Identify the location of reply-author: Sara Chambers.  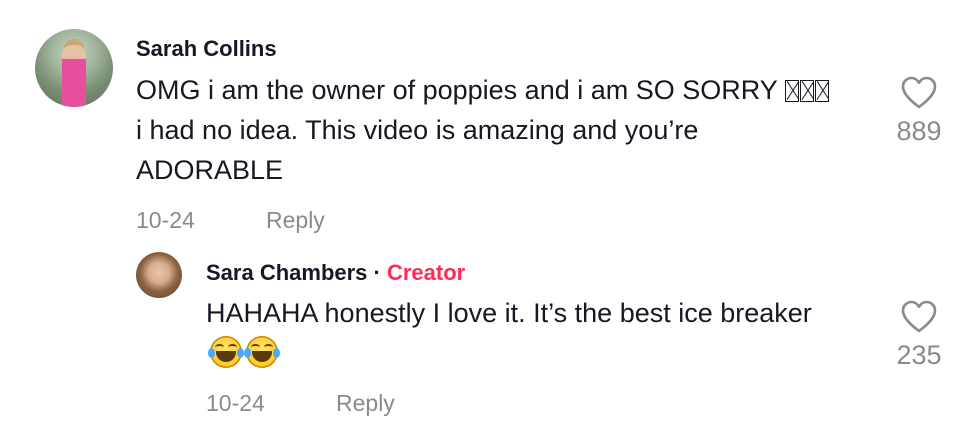
(286, 272).